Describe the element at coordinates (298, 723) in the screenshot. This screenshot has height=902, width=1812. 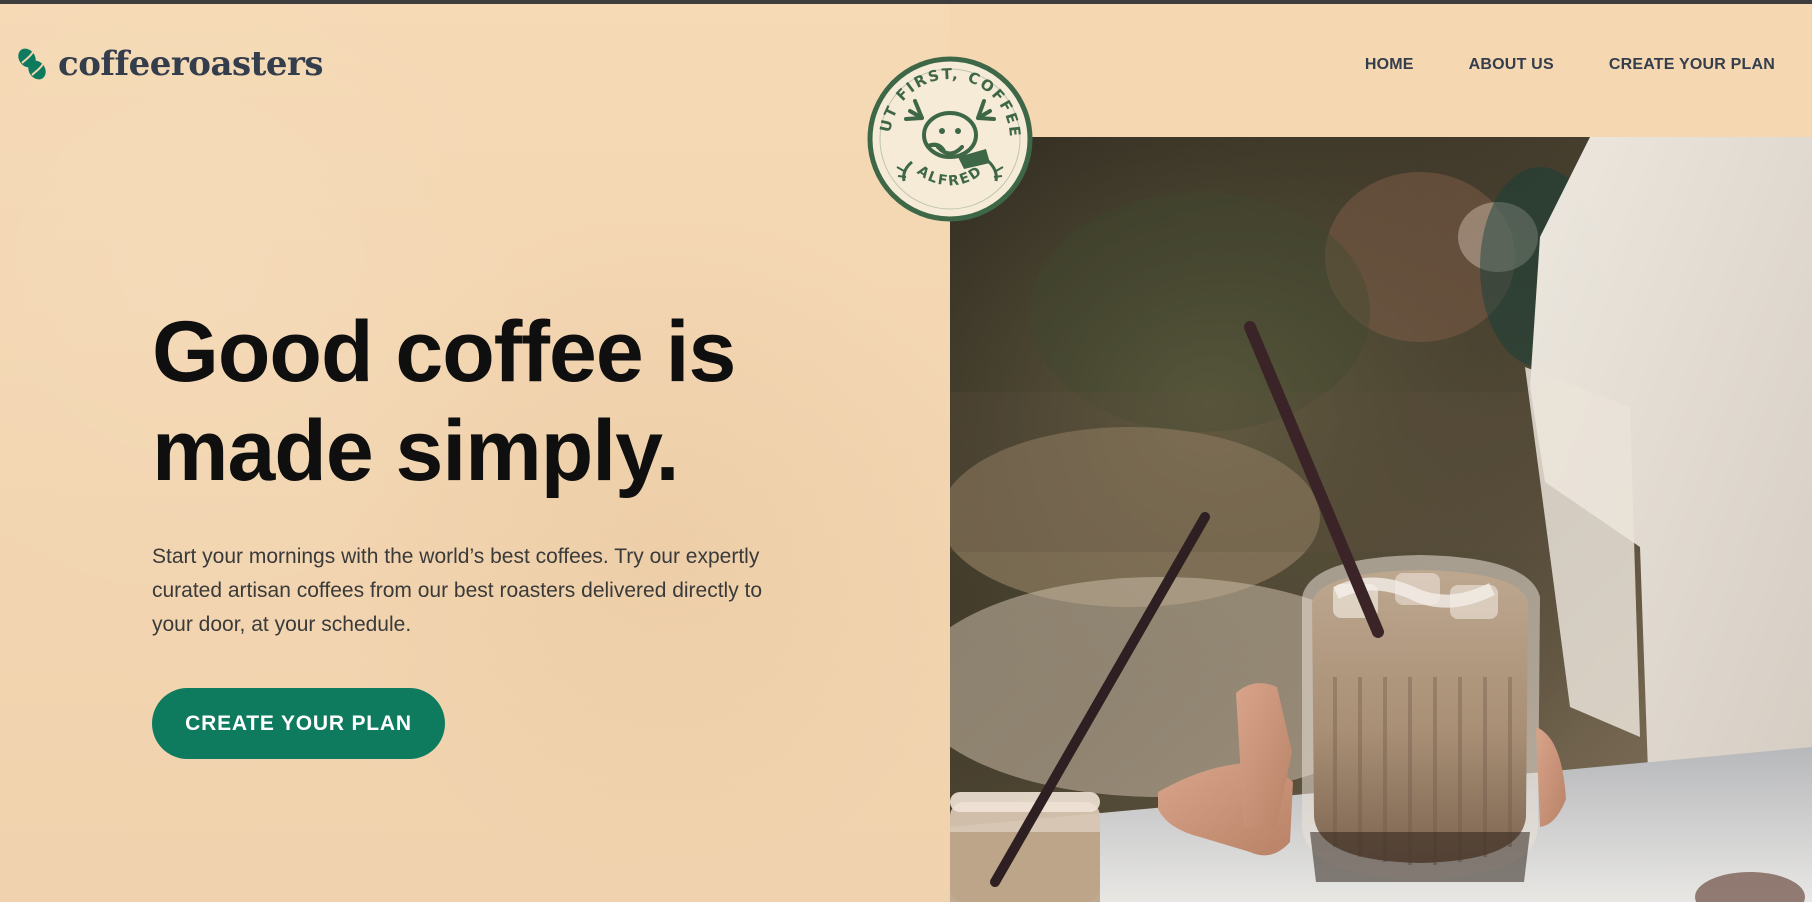
I see `create-plan-button: CREATE YOUR PLAN` at that location.